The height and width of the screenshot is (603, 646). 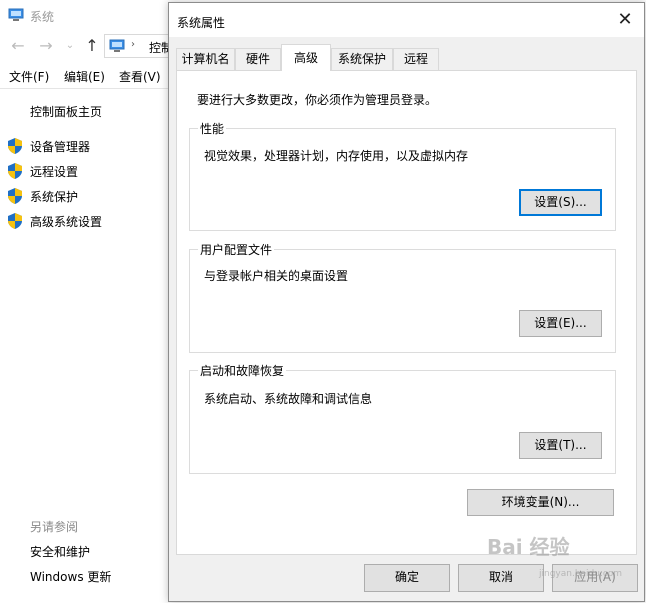 I want to click on admin-notice: 要进行大多数更改，你必须作为管理员登录。, so click(x=317, y=100).